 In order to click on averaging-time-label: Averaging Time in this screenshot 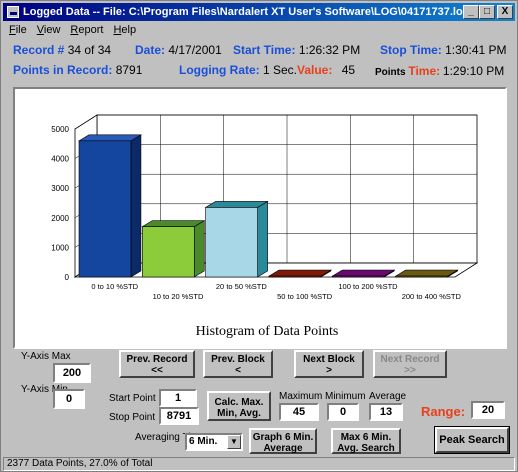, I will do `click(170, 437)`.